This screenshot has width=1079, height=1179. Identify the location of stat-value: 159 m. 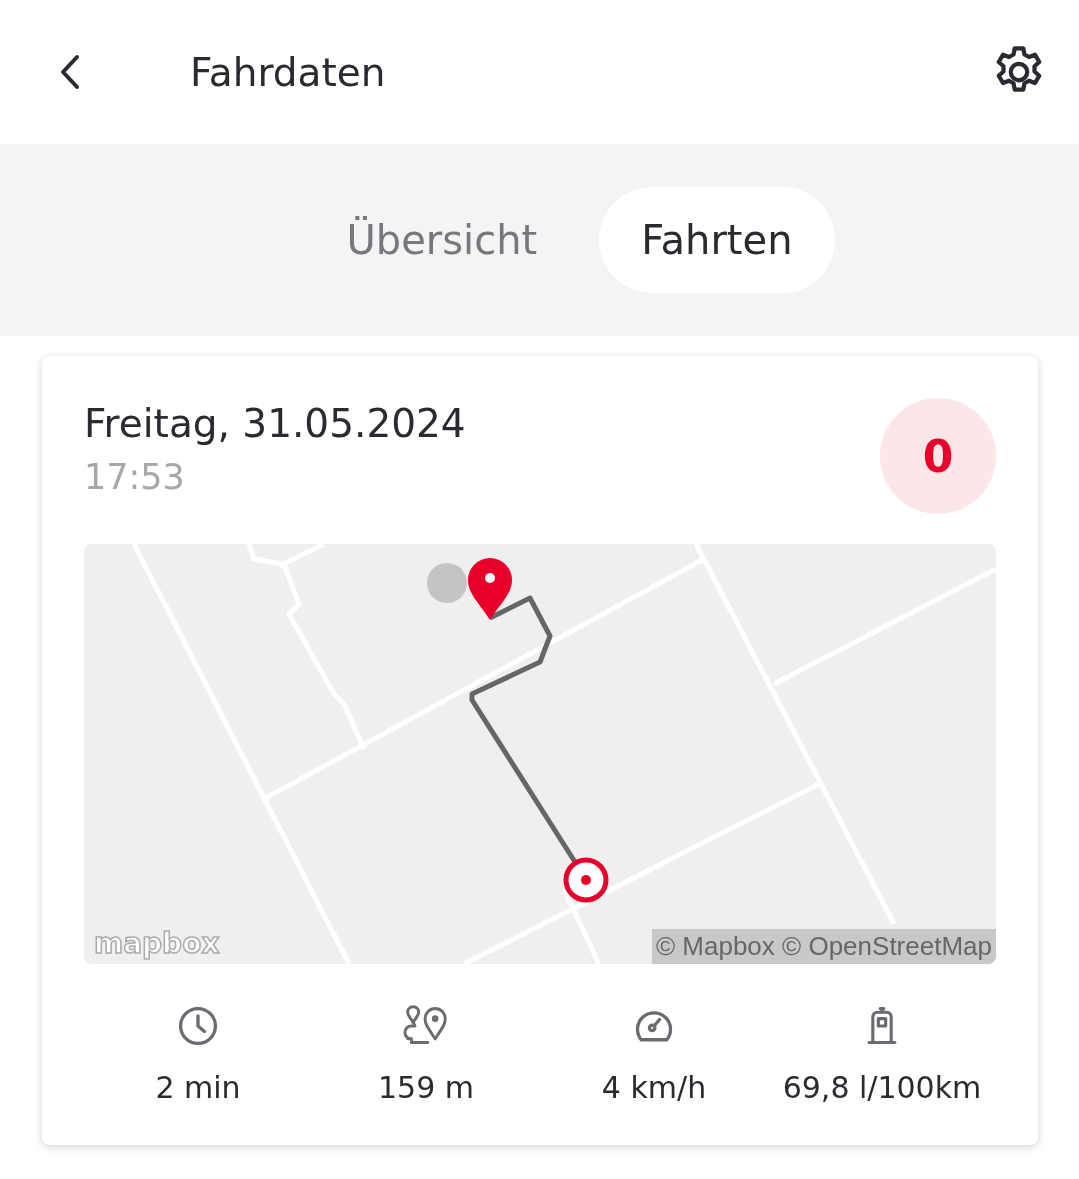
(426, 1087).